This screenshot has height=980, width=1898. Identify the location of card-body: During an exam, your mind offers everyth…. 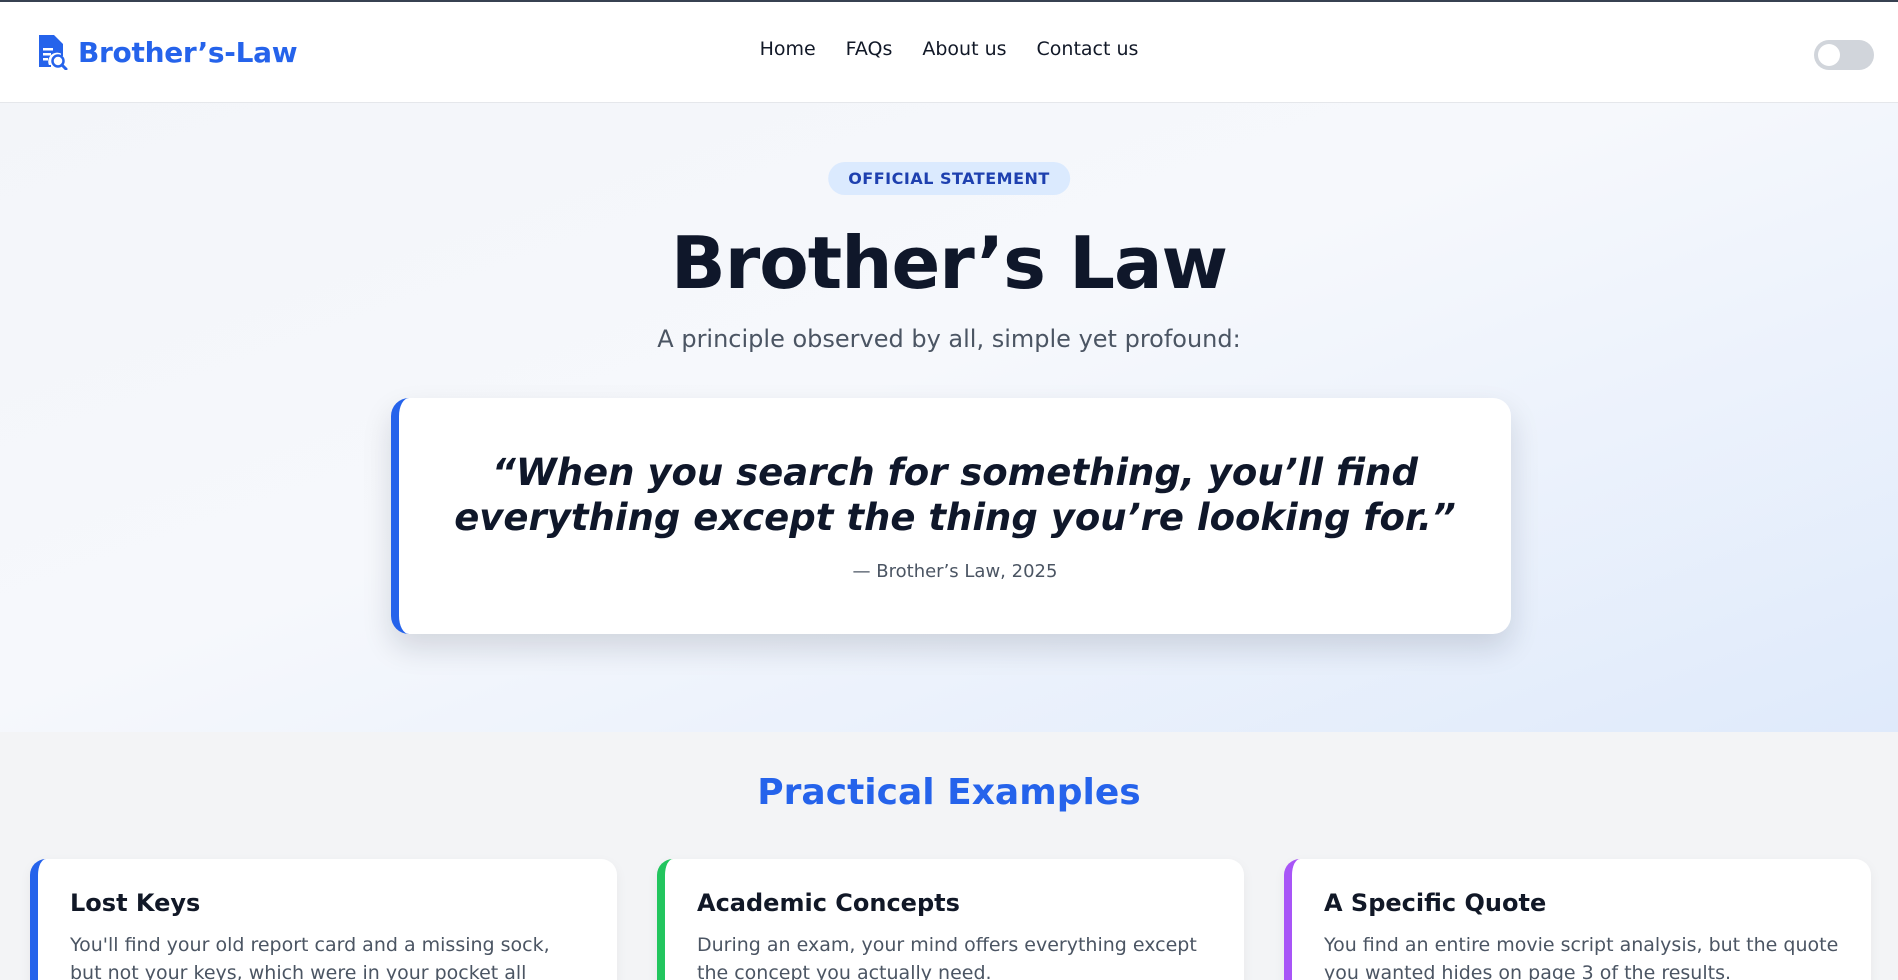
(947, 957).